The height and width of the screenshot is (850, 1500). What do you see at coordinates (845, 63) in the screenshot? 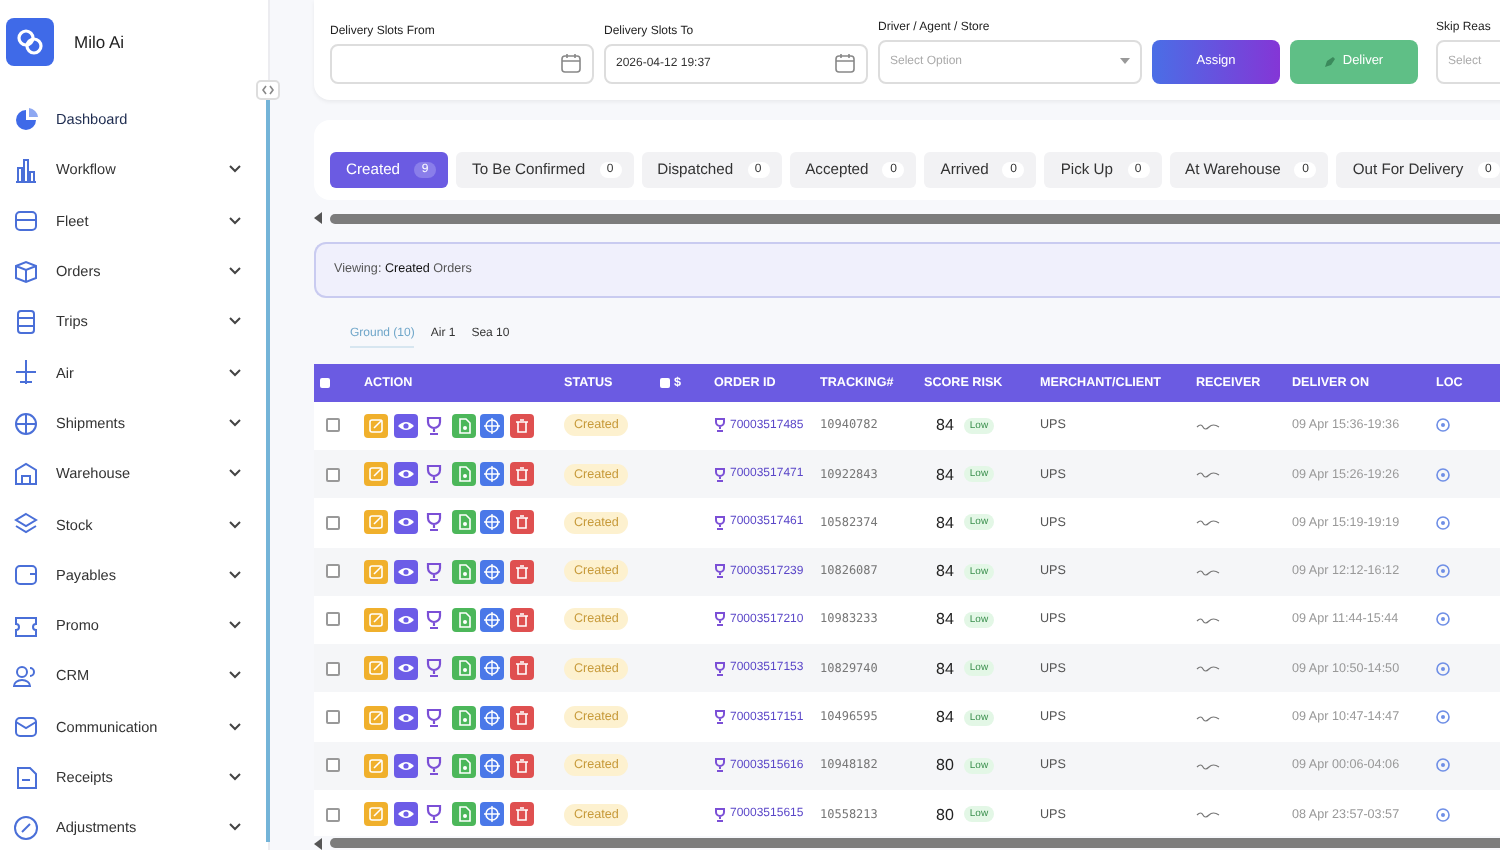
I see `calendar-icon` at bounding box center [845, 63].